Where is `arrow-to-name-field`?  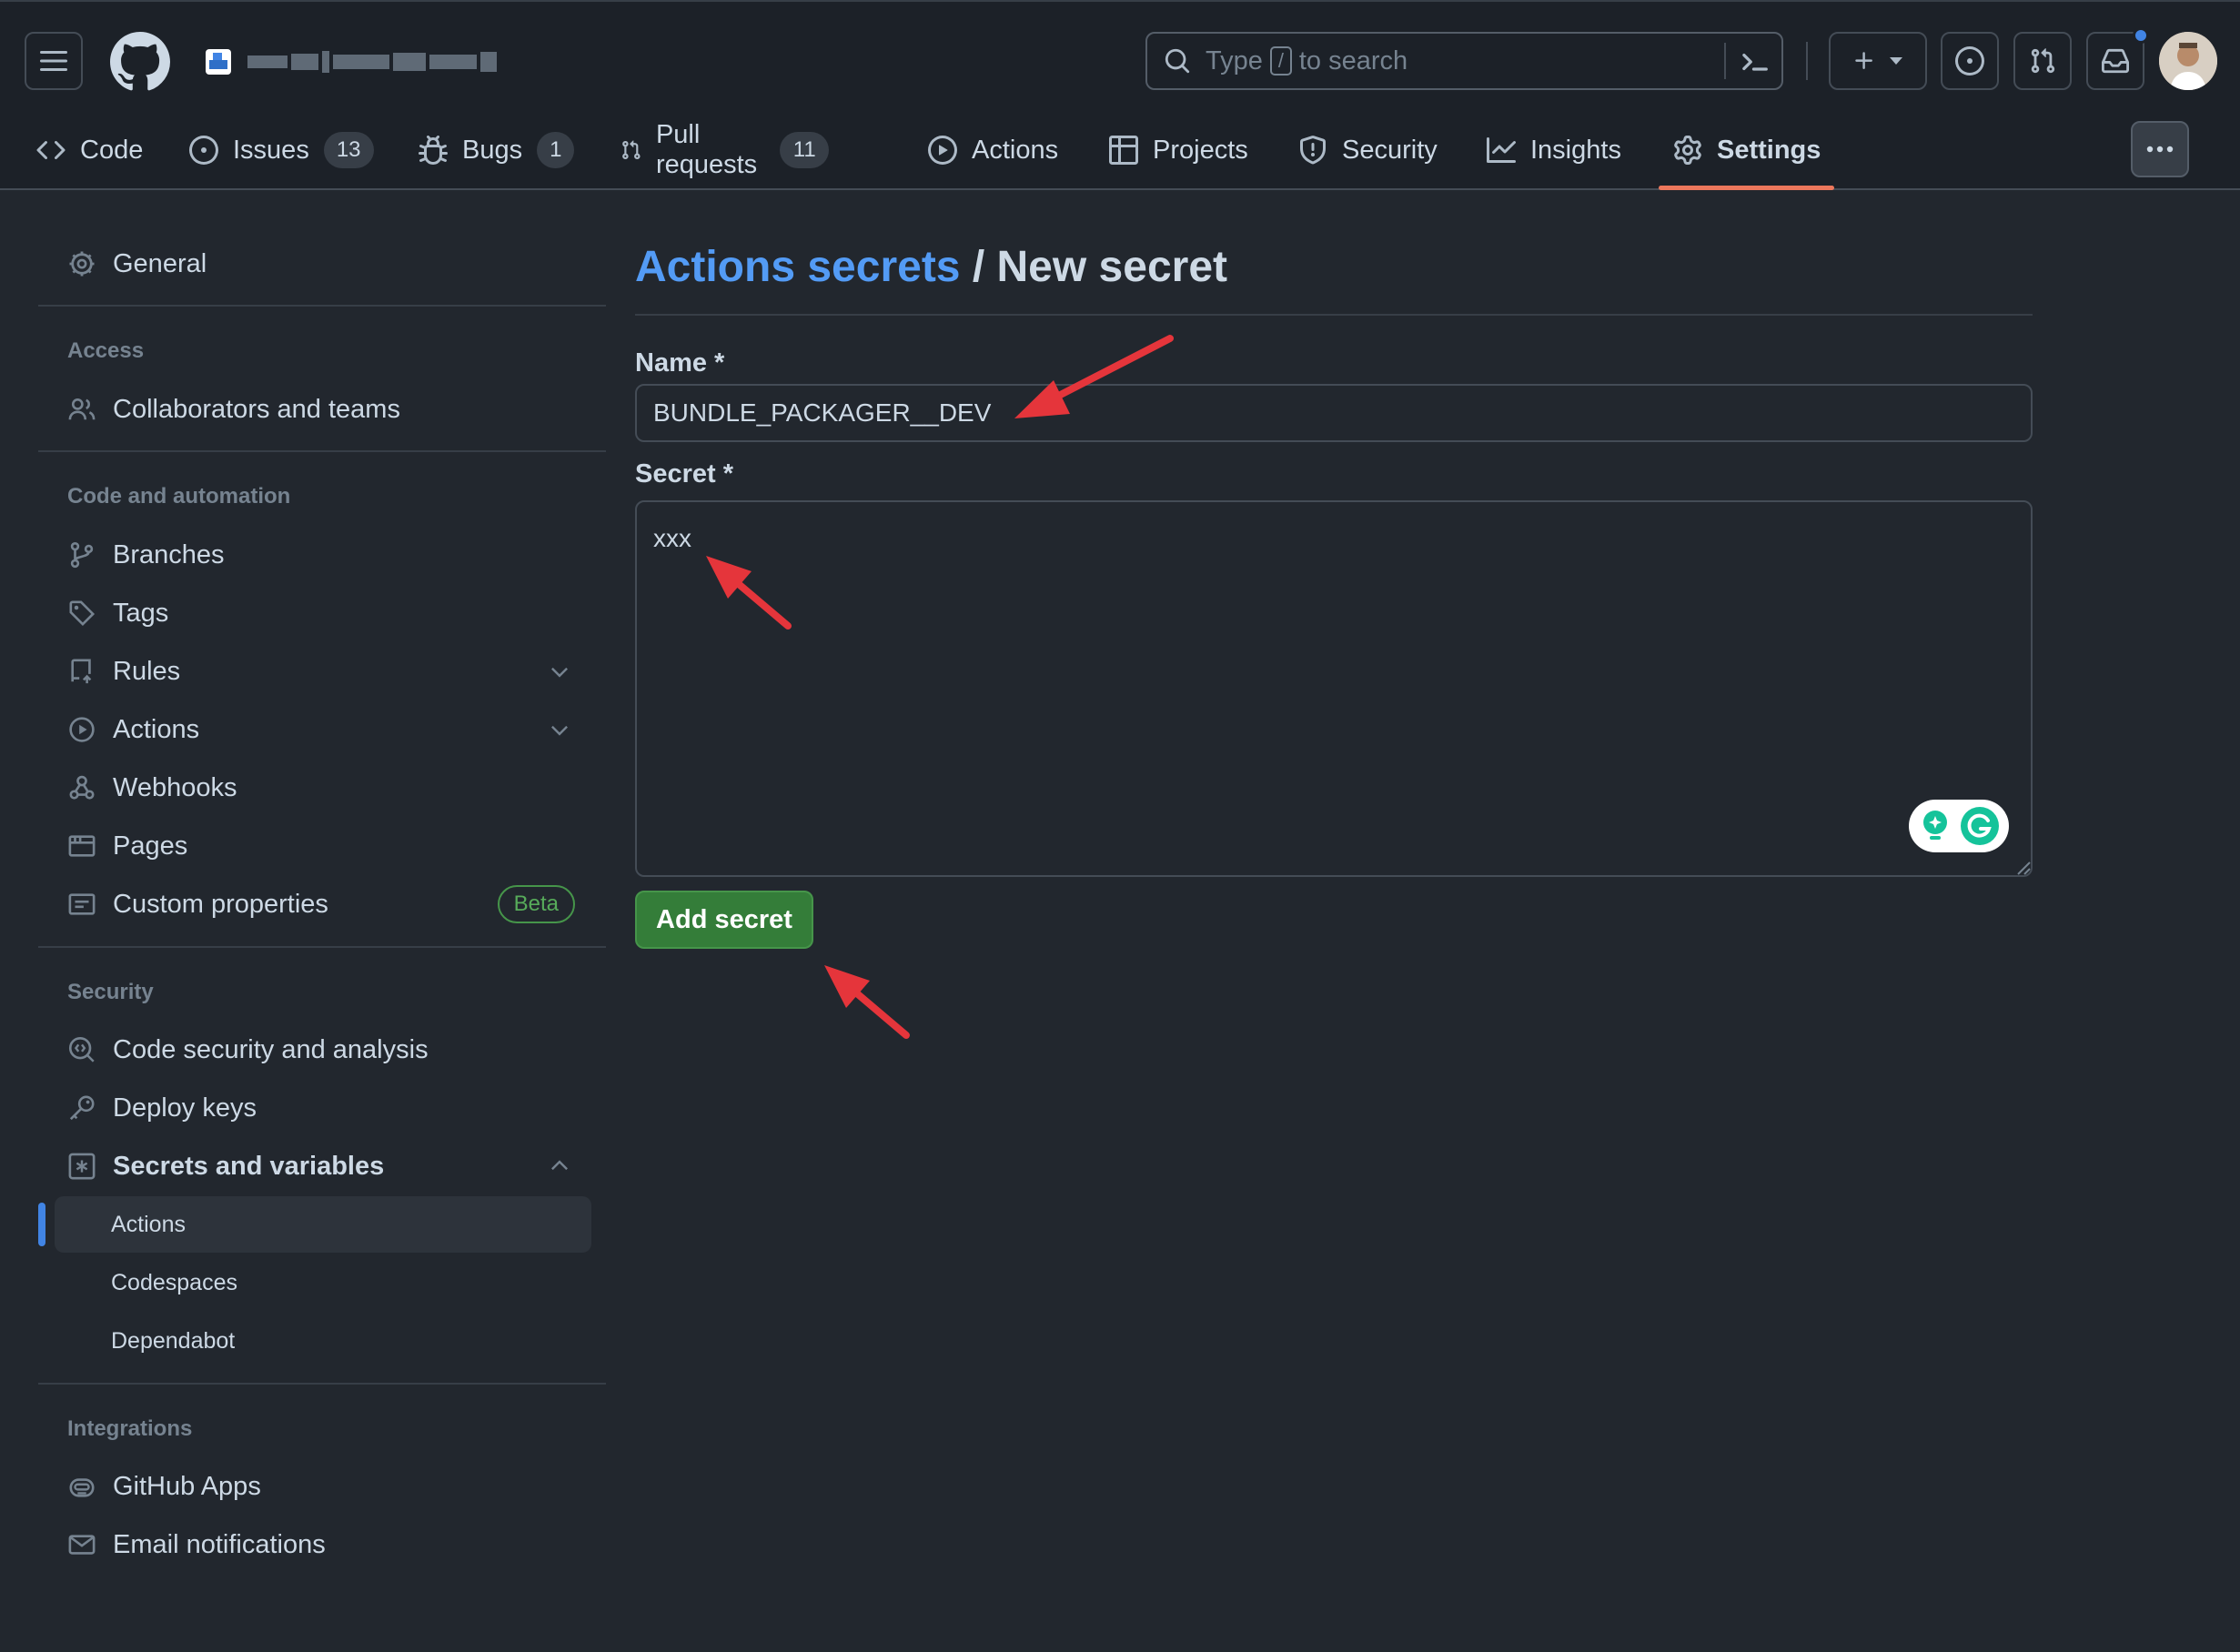
arrow-to-name-field is located at coordinates (1094, 376).